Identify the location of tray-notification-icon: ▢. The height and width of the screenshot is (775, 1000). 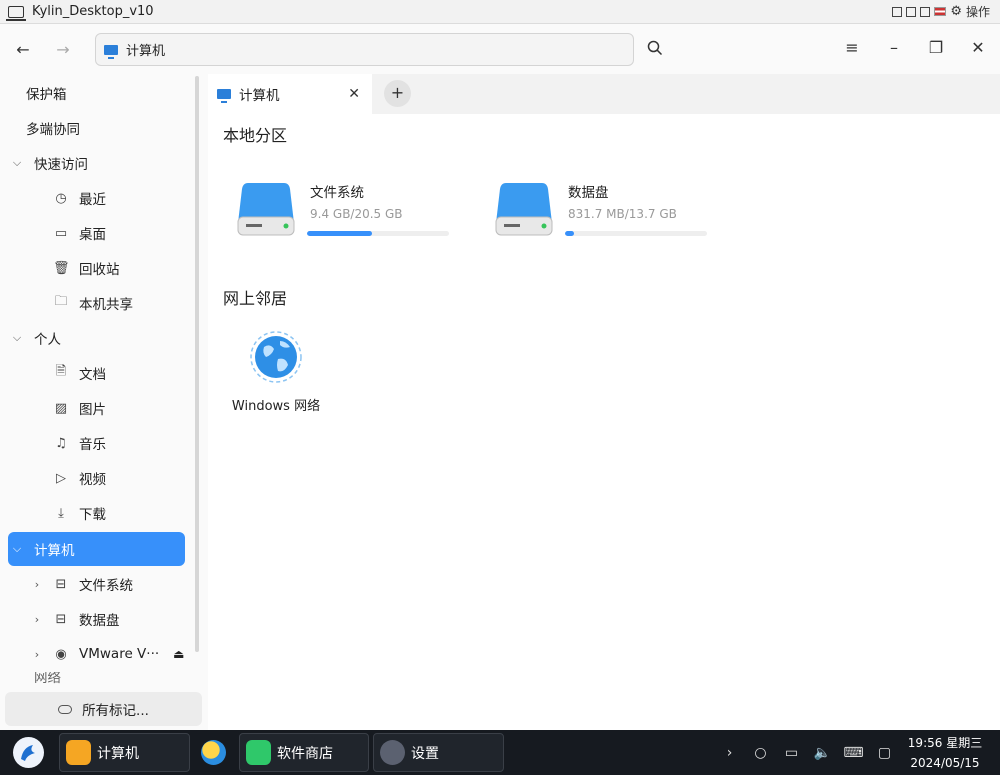
(884, 753).